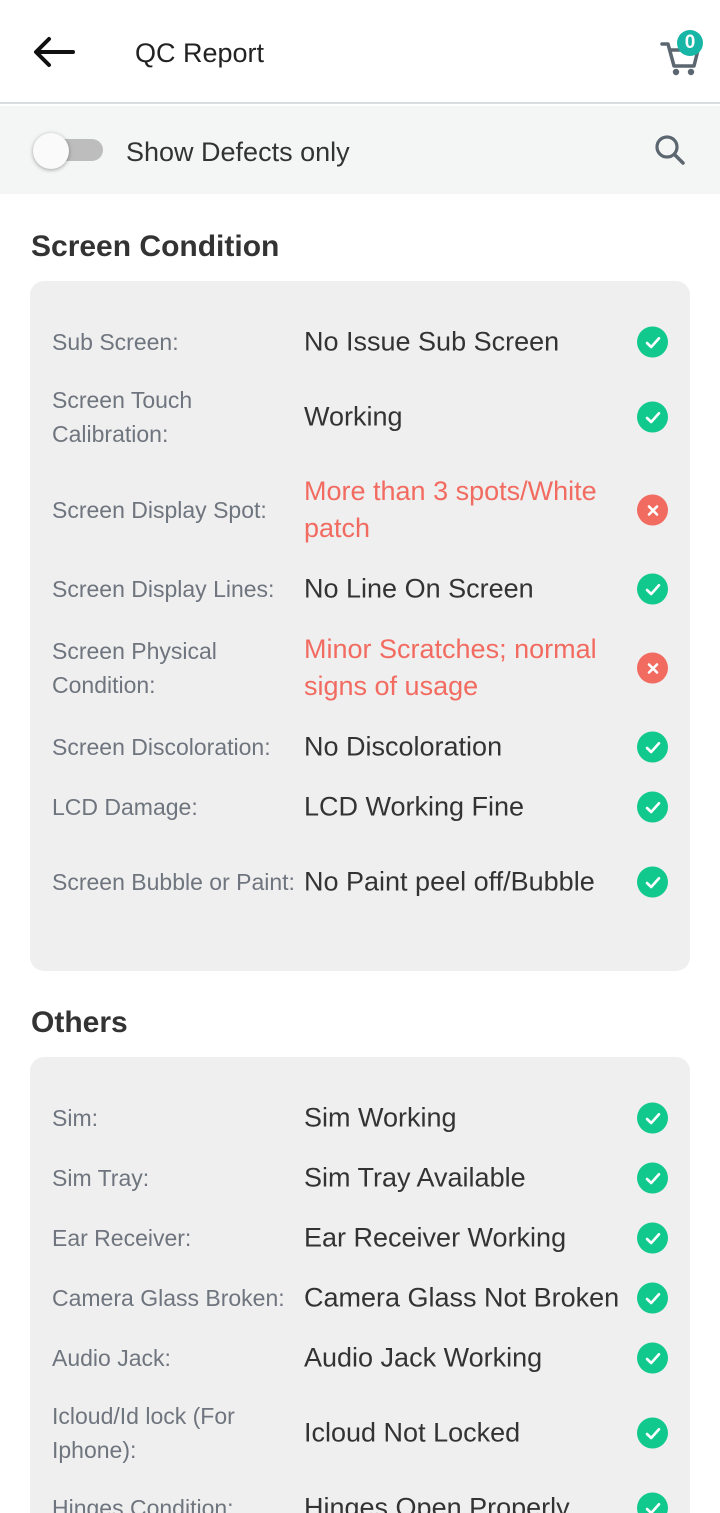  I want to click on cart-button: 0, so click(685, 54).